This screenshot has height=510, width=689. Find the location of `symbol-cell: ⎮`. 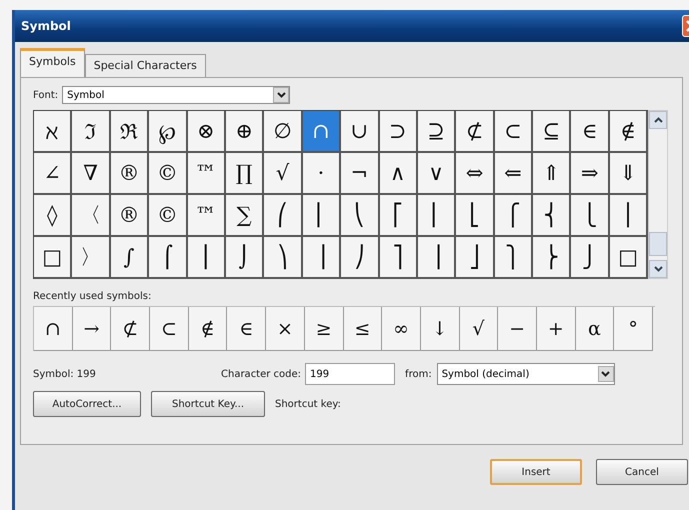

symbol-cell: ⎮ is located at coordinates (207, 258).